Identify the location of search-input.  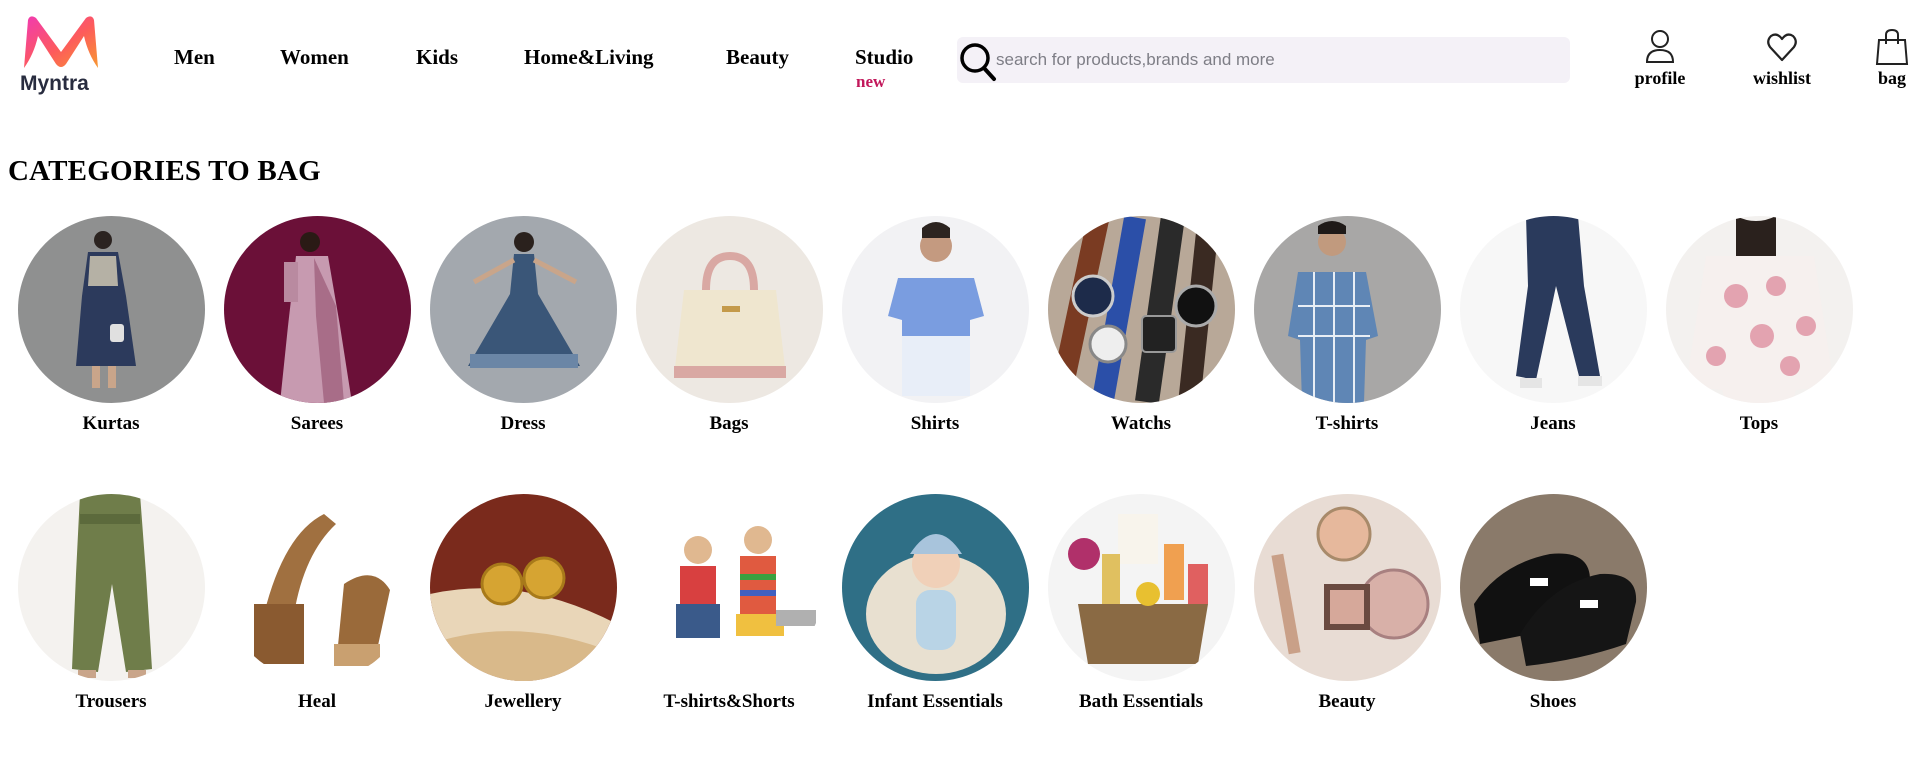
(1276, 60).